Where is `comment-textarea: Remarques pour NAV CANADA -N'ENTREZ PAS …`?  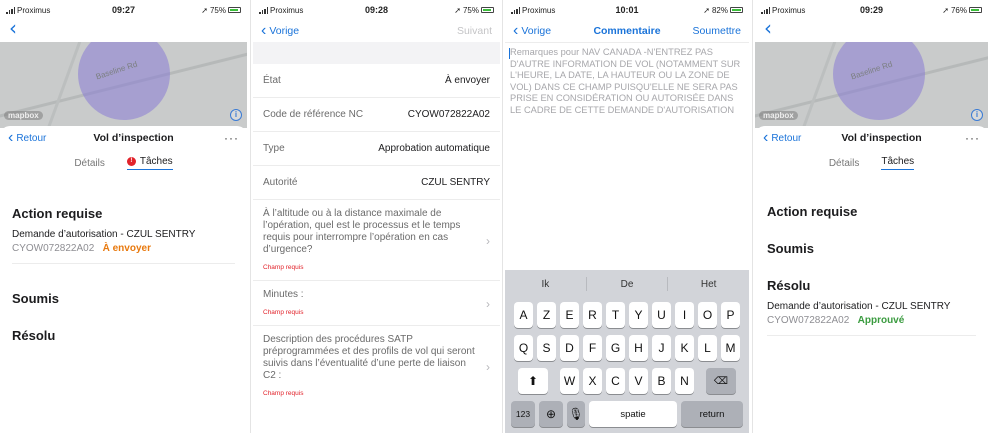
comment-textarea: Remarques pour NAV CANADA -N'ENTREZ PAS … is located at coordinates (627, 135).